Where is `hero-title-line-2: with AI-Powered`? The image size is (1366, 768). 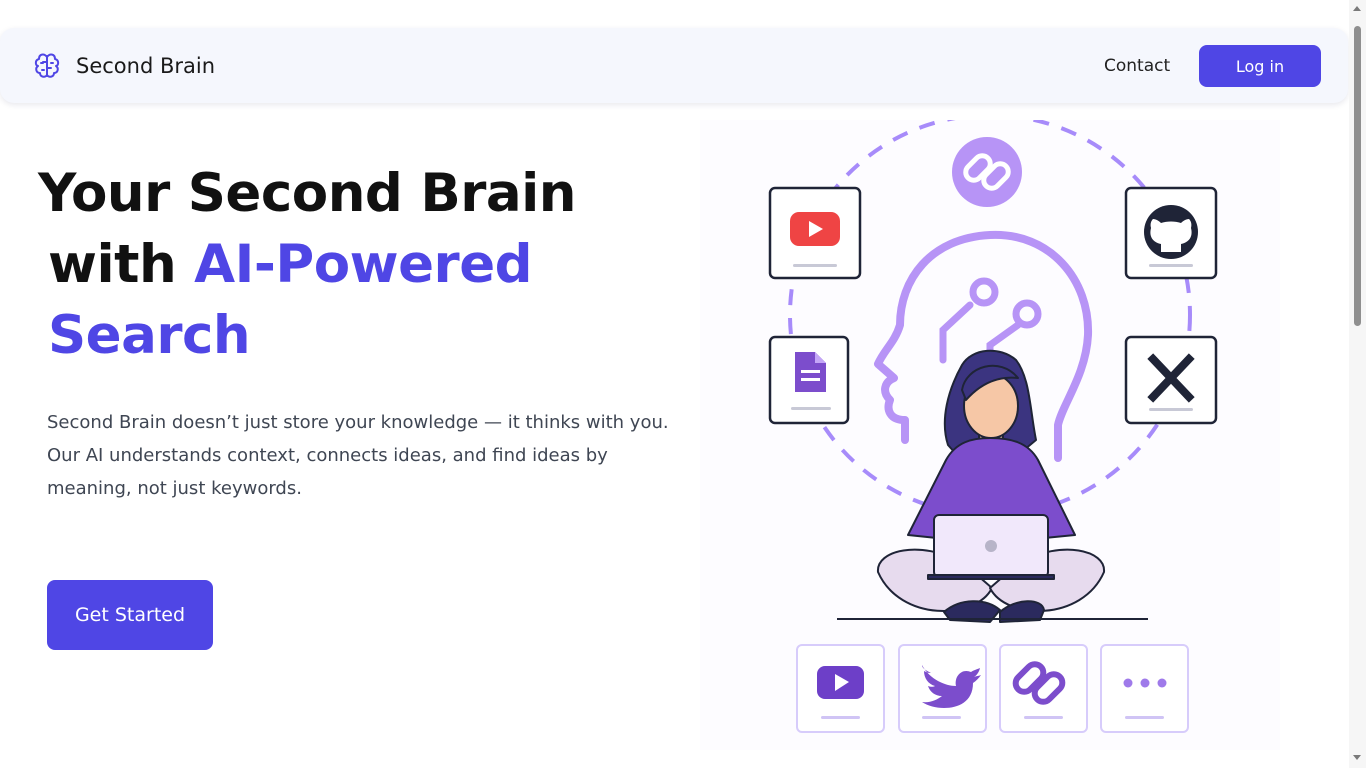 hero-title-line-2: with AI-Powered is located at coordinates (307, 264).